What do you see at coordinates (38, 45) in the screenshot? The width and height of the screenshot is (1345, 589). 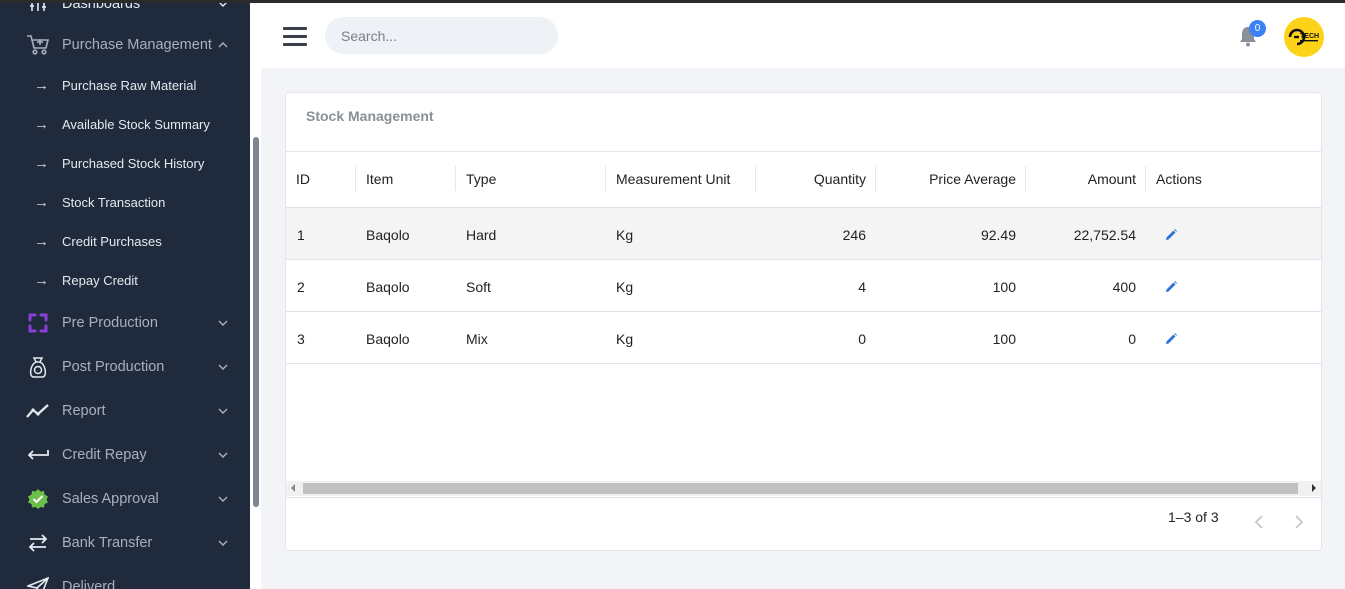 I see `cart-icon` at bounding box center [38, 45].